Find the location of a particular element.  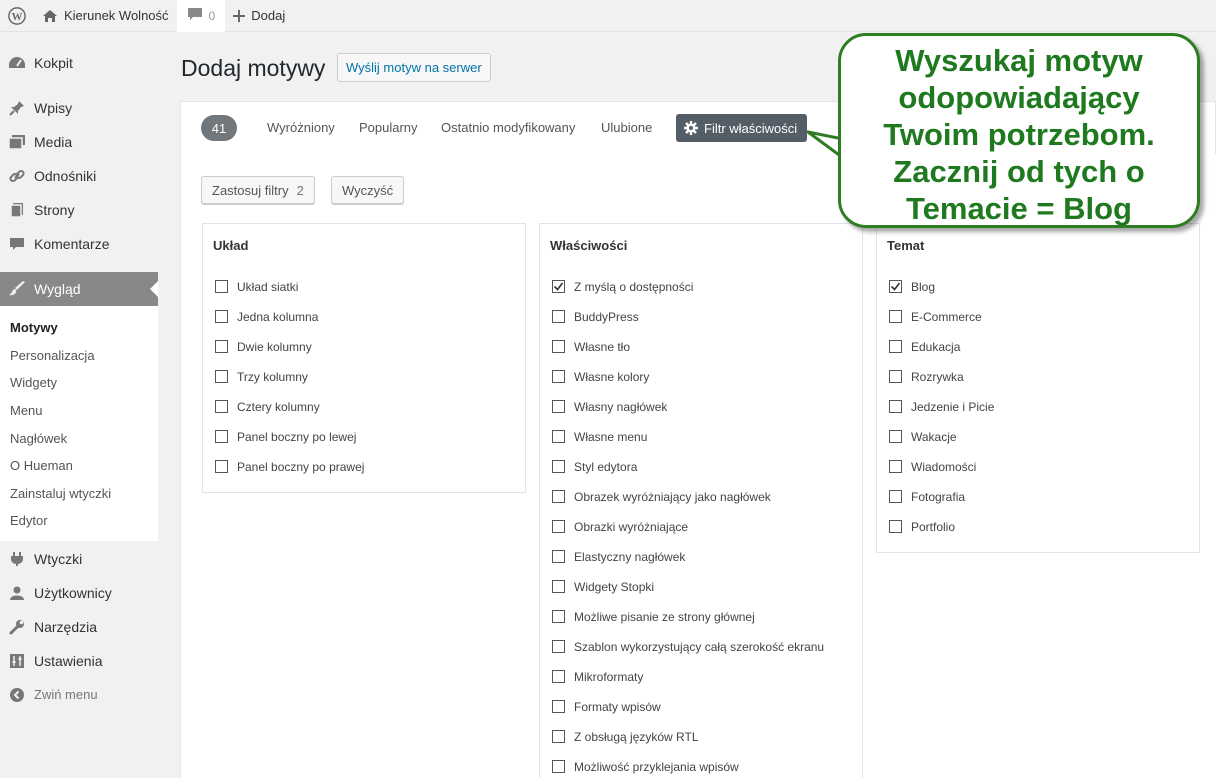

filter-option: Z obsługą języków RTL is located at coordinates (688, 745).